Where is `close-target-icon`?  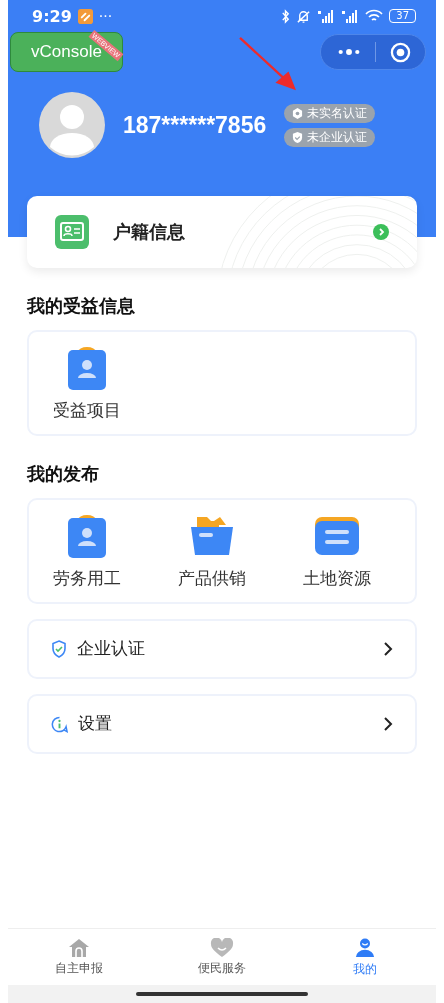 close-target-icon is located at coordinates (400, 52).